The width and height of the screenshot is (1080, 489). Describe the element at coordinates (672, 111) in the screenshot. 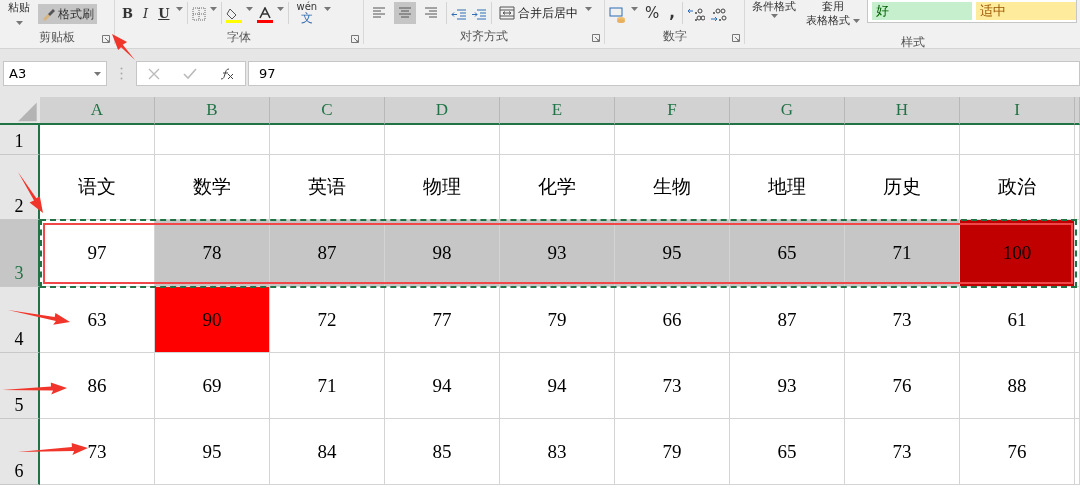

I see `column-header: F` at that location.